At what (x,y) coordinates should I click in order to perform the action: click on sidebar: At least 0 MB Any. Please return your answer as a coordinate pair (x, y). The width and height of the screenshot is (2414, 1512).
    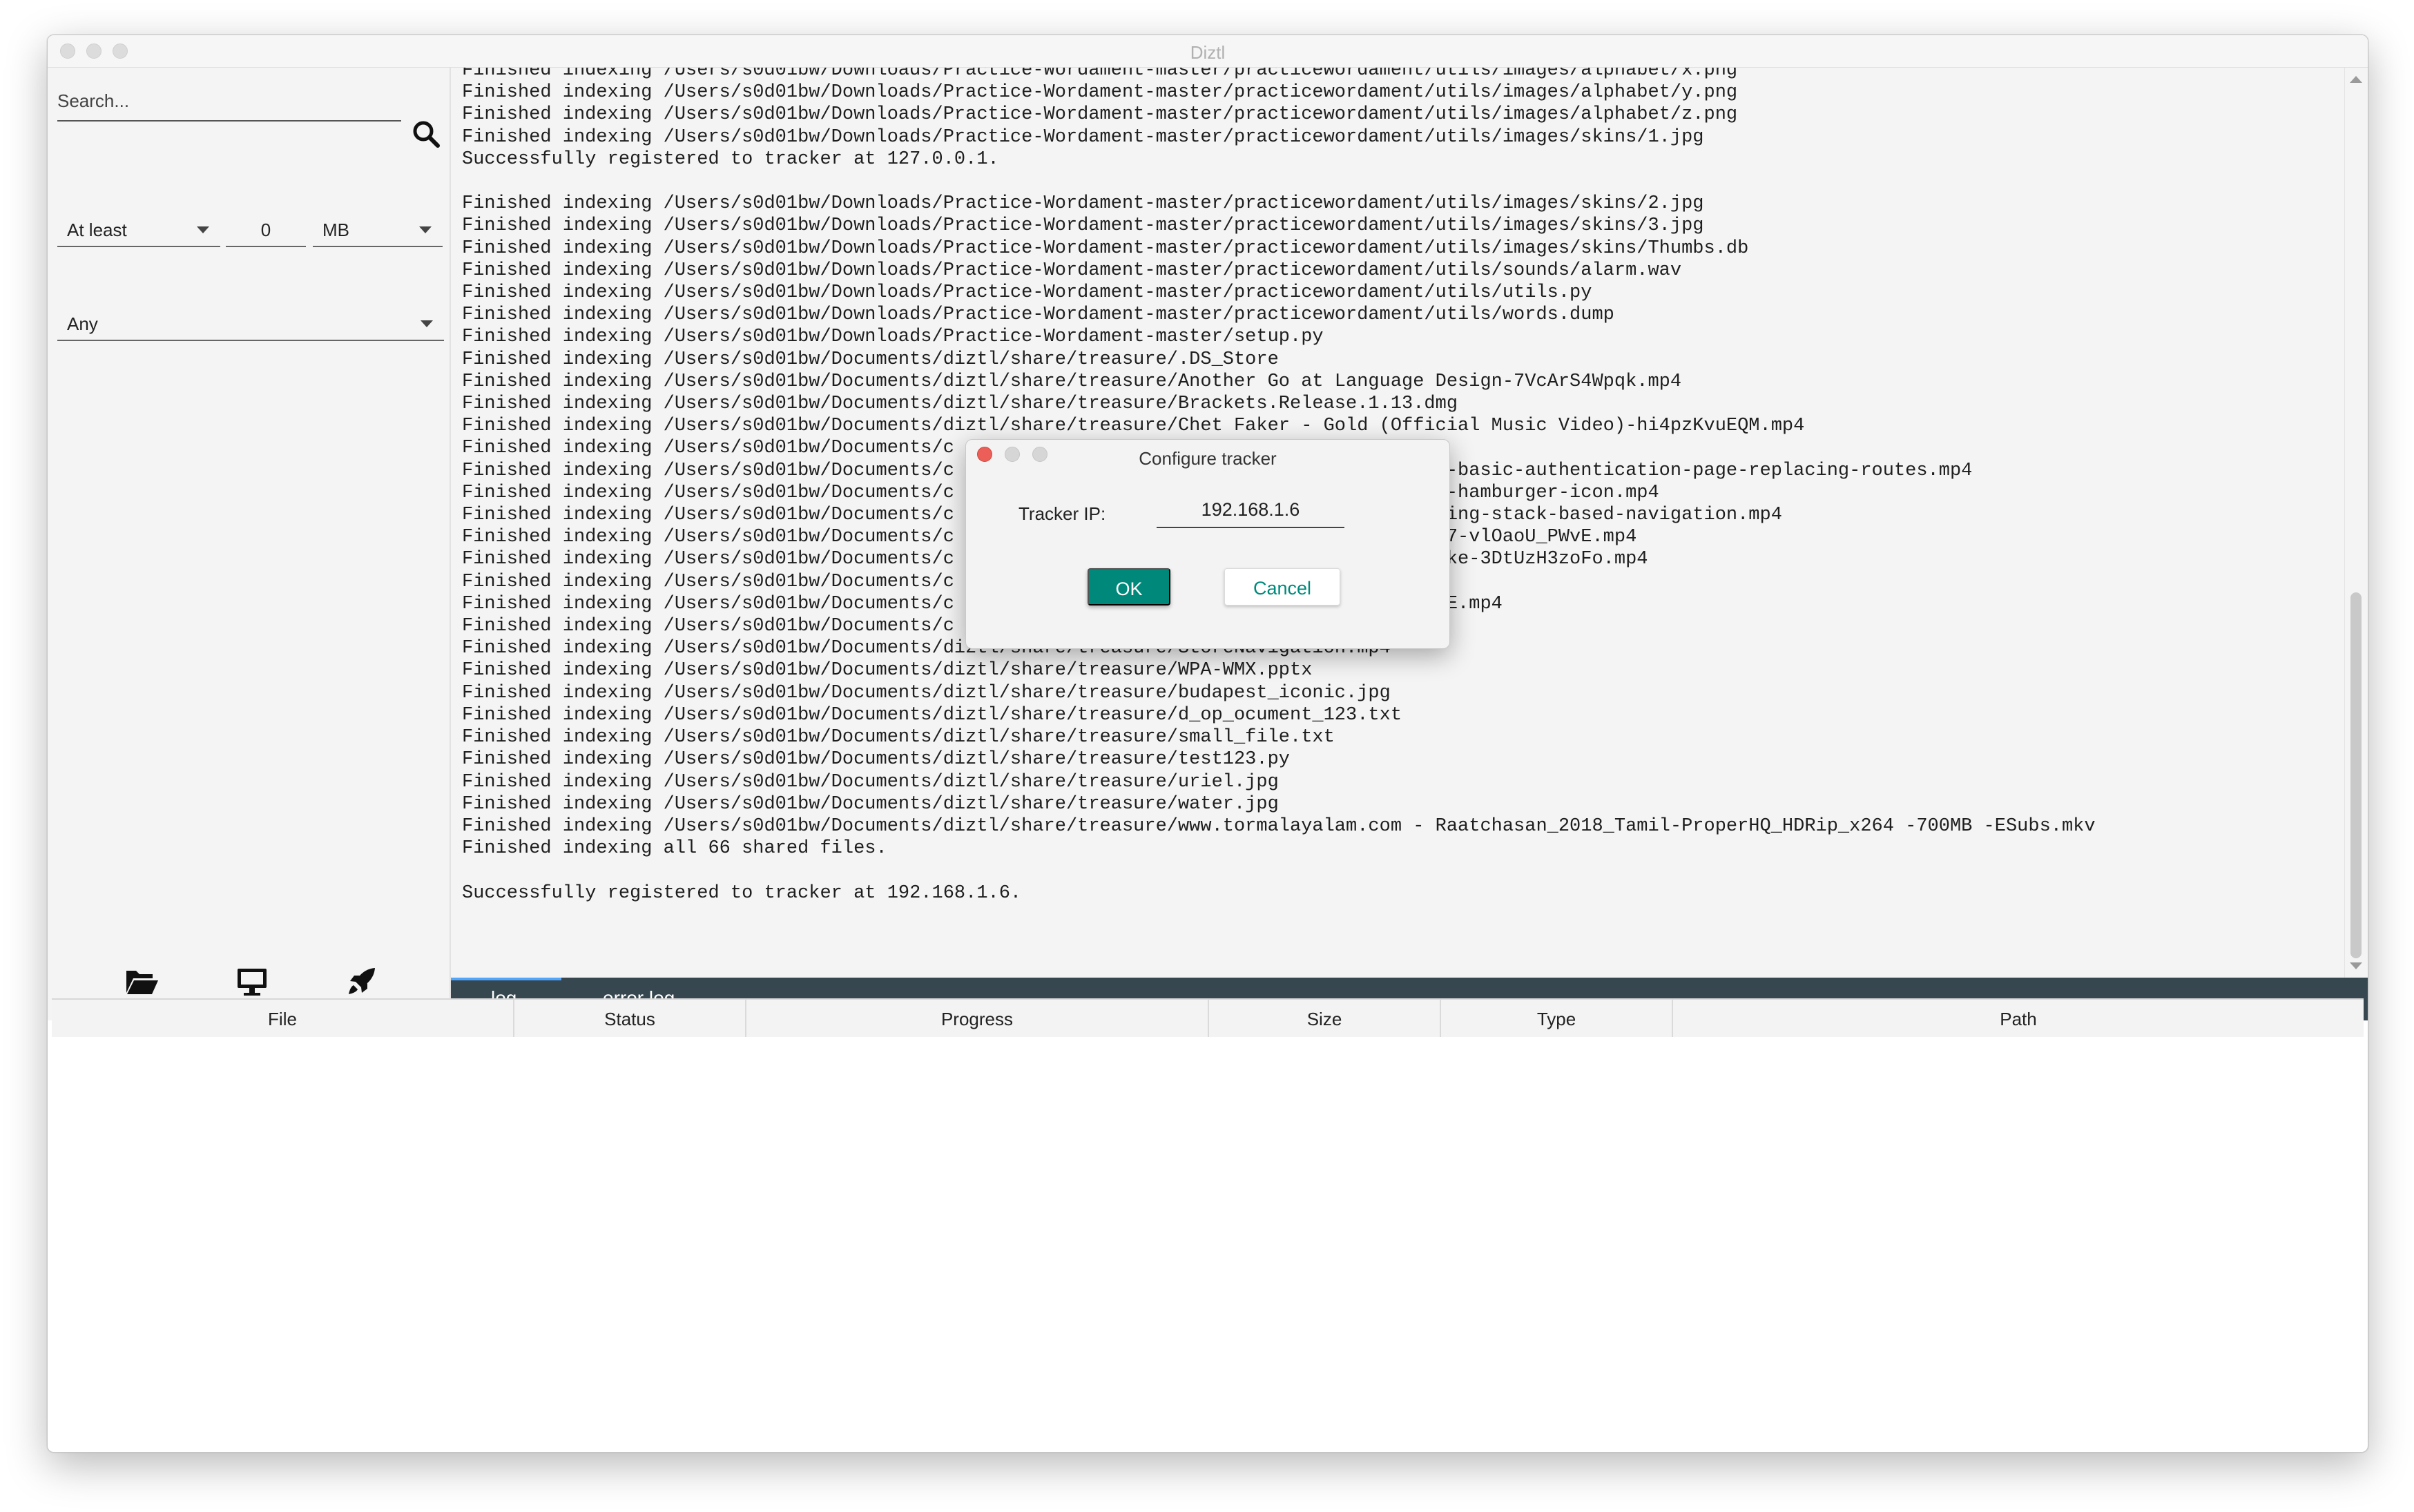
    Looking at the image, I should click on (249, 544).